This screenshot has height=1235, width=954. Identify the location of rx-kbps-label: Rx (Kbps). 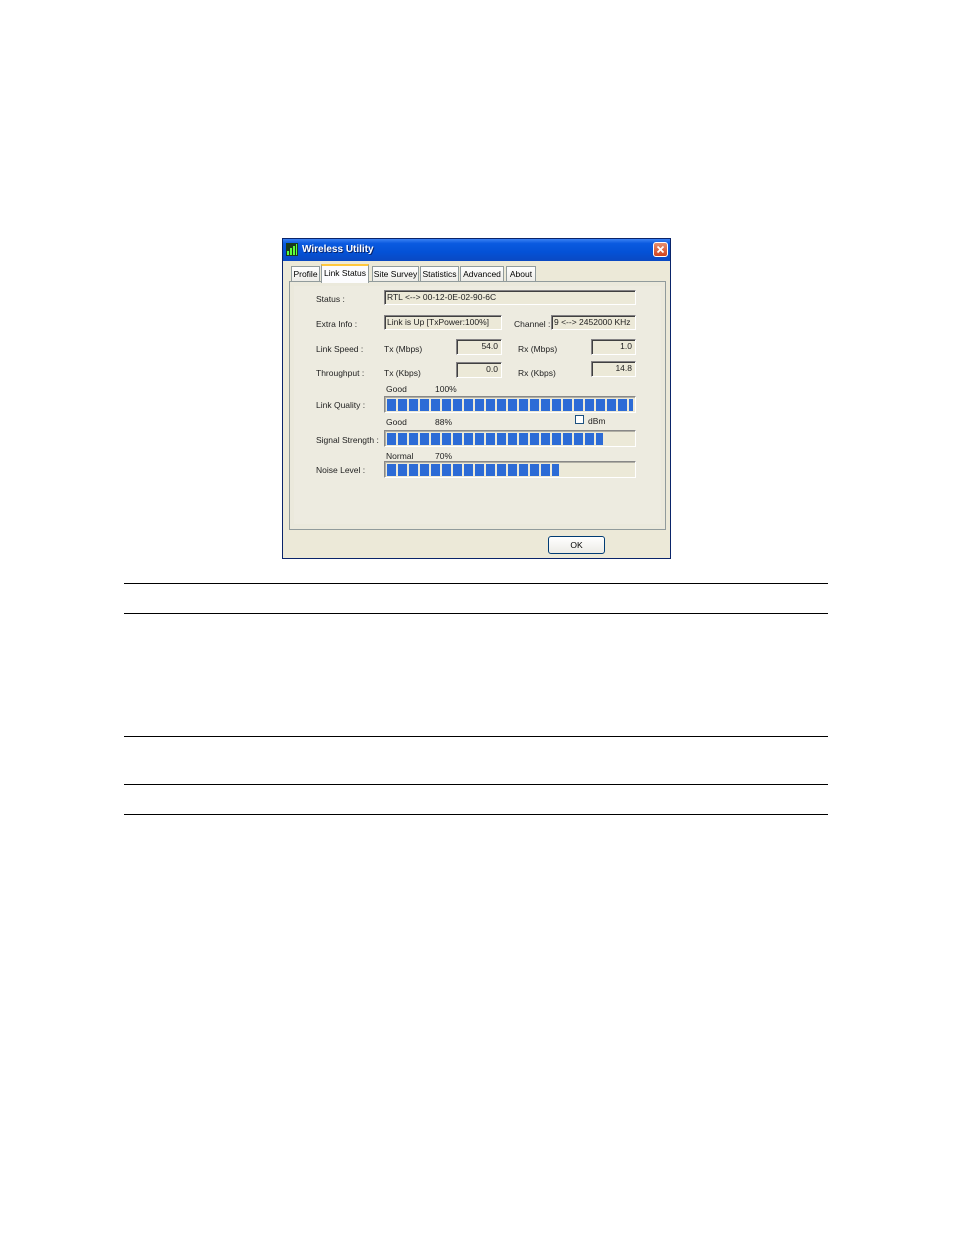
(537, 373).